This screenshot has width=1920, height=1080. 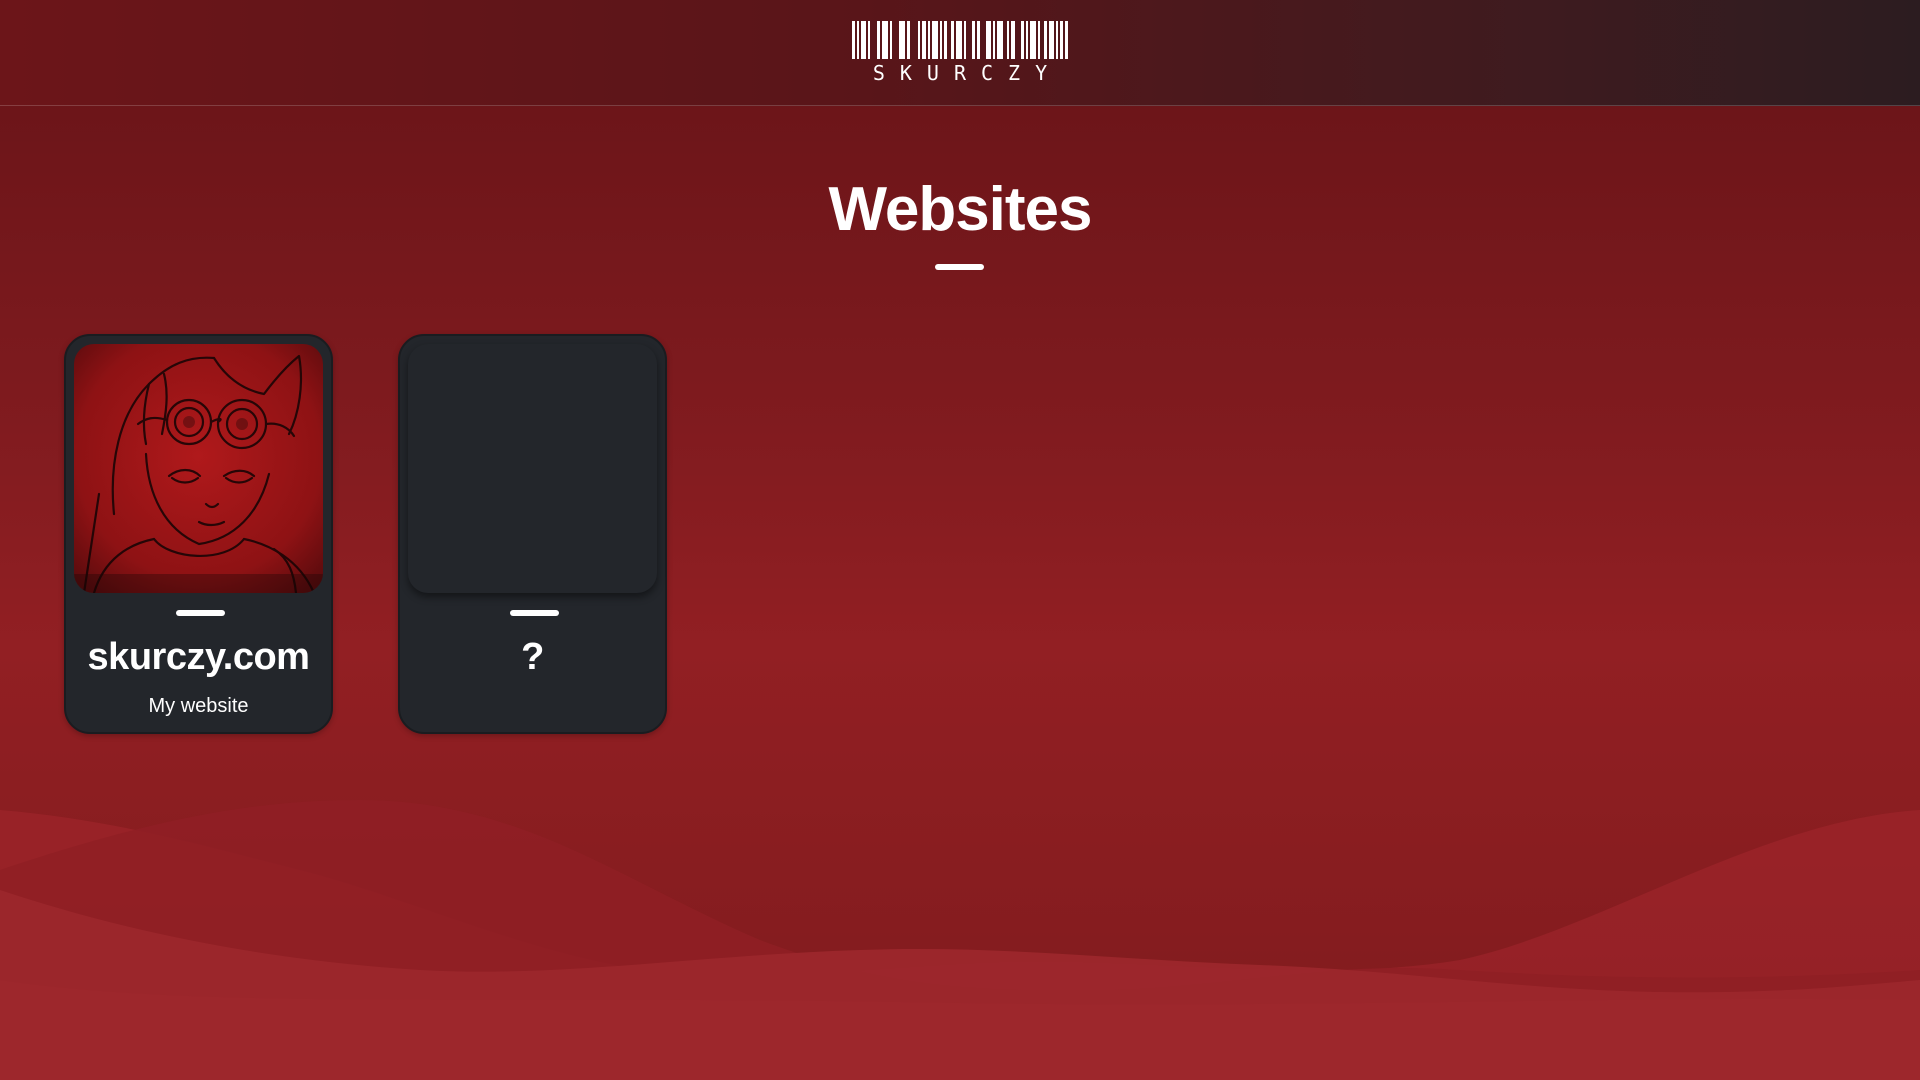 What do you see at coordinates (959, 267) in the screenshot?
I see `title-underline` at bounding box center [959, 267].